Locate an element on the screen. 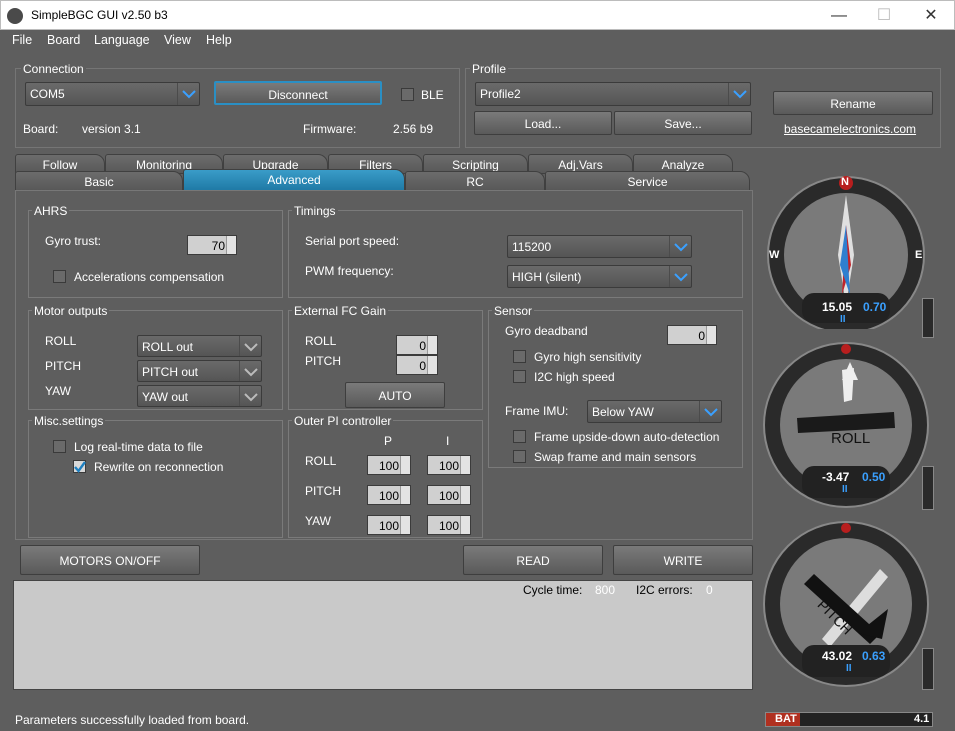 The height and width of the screenshot is (731, 955). battery-meter: BAT 4.1 is located at coordinates (849, 719).